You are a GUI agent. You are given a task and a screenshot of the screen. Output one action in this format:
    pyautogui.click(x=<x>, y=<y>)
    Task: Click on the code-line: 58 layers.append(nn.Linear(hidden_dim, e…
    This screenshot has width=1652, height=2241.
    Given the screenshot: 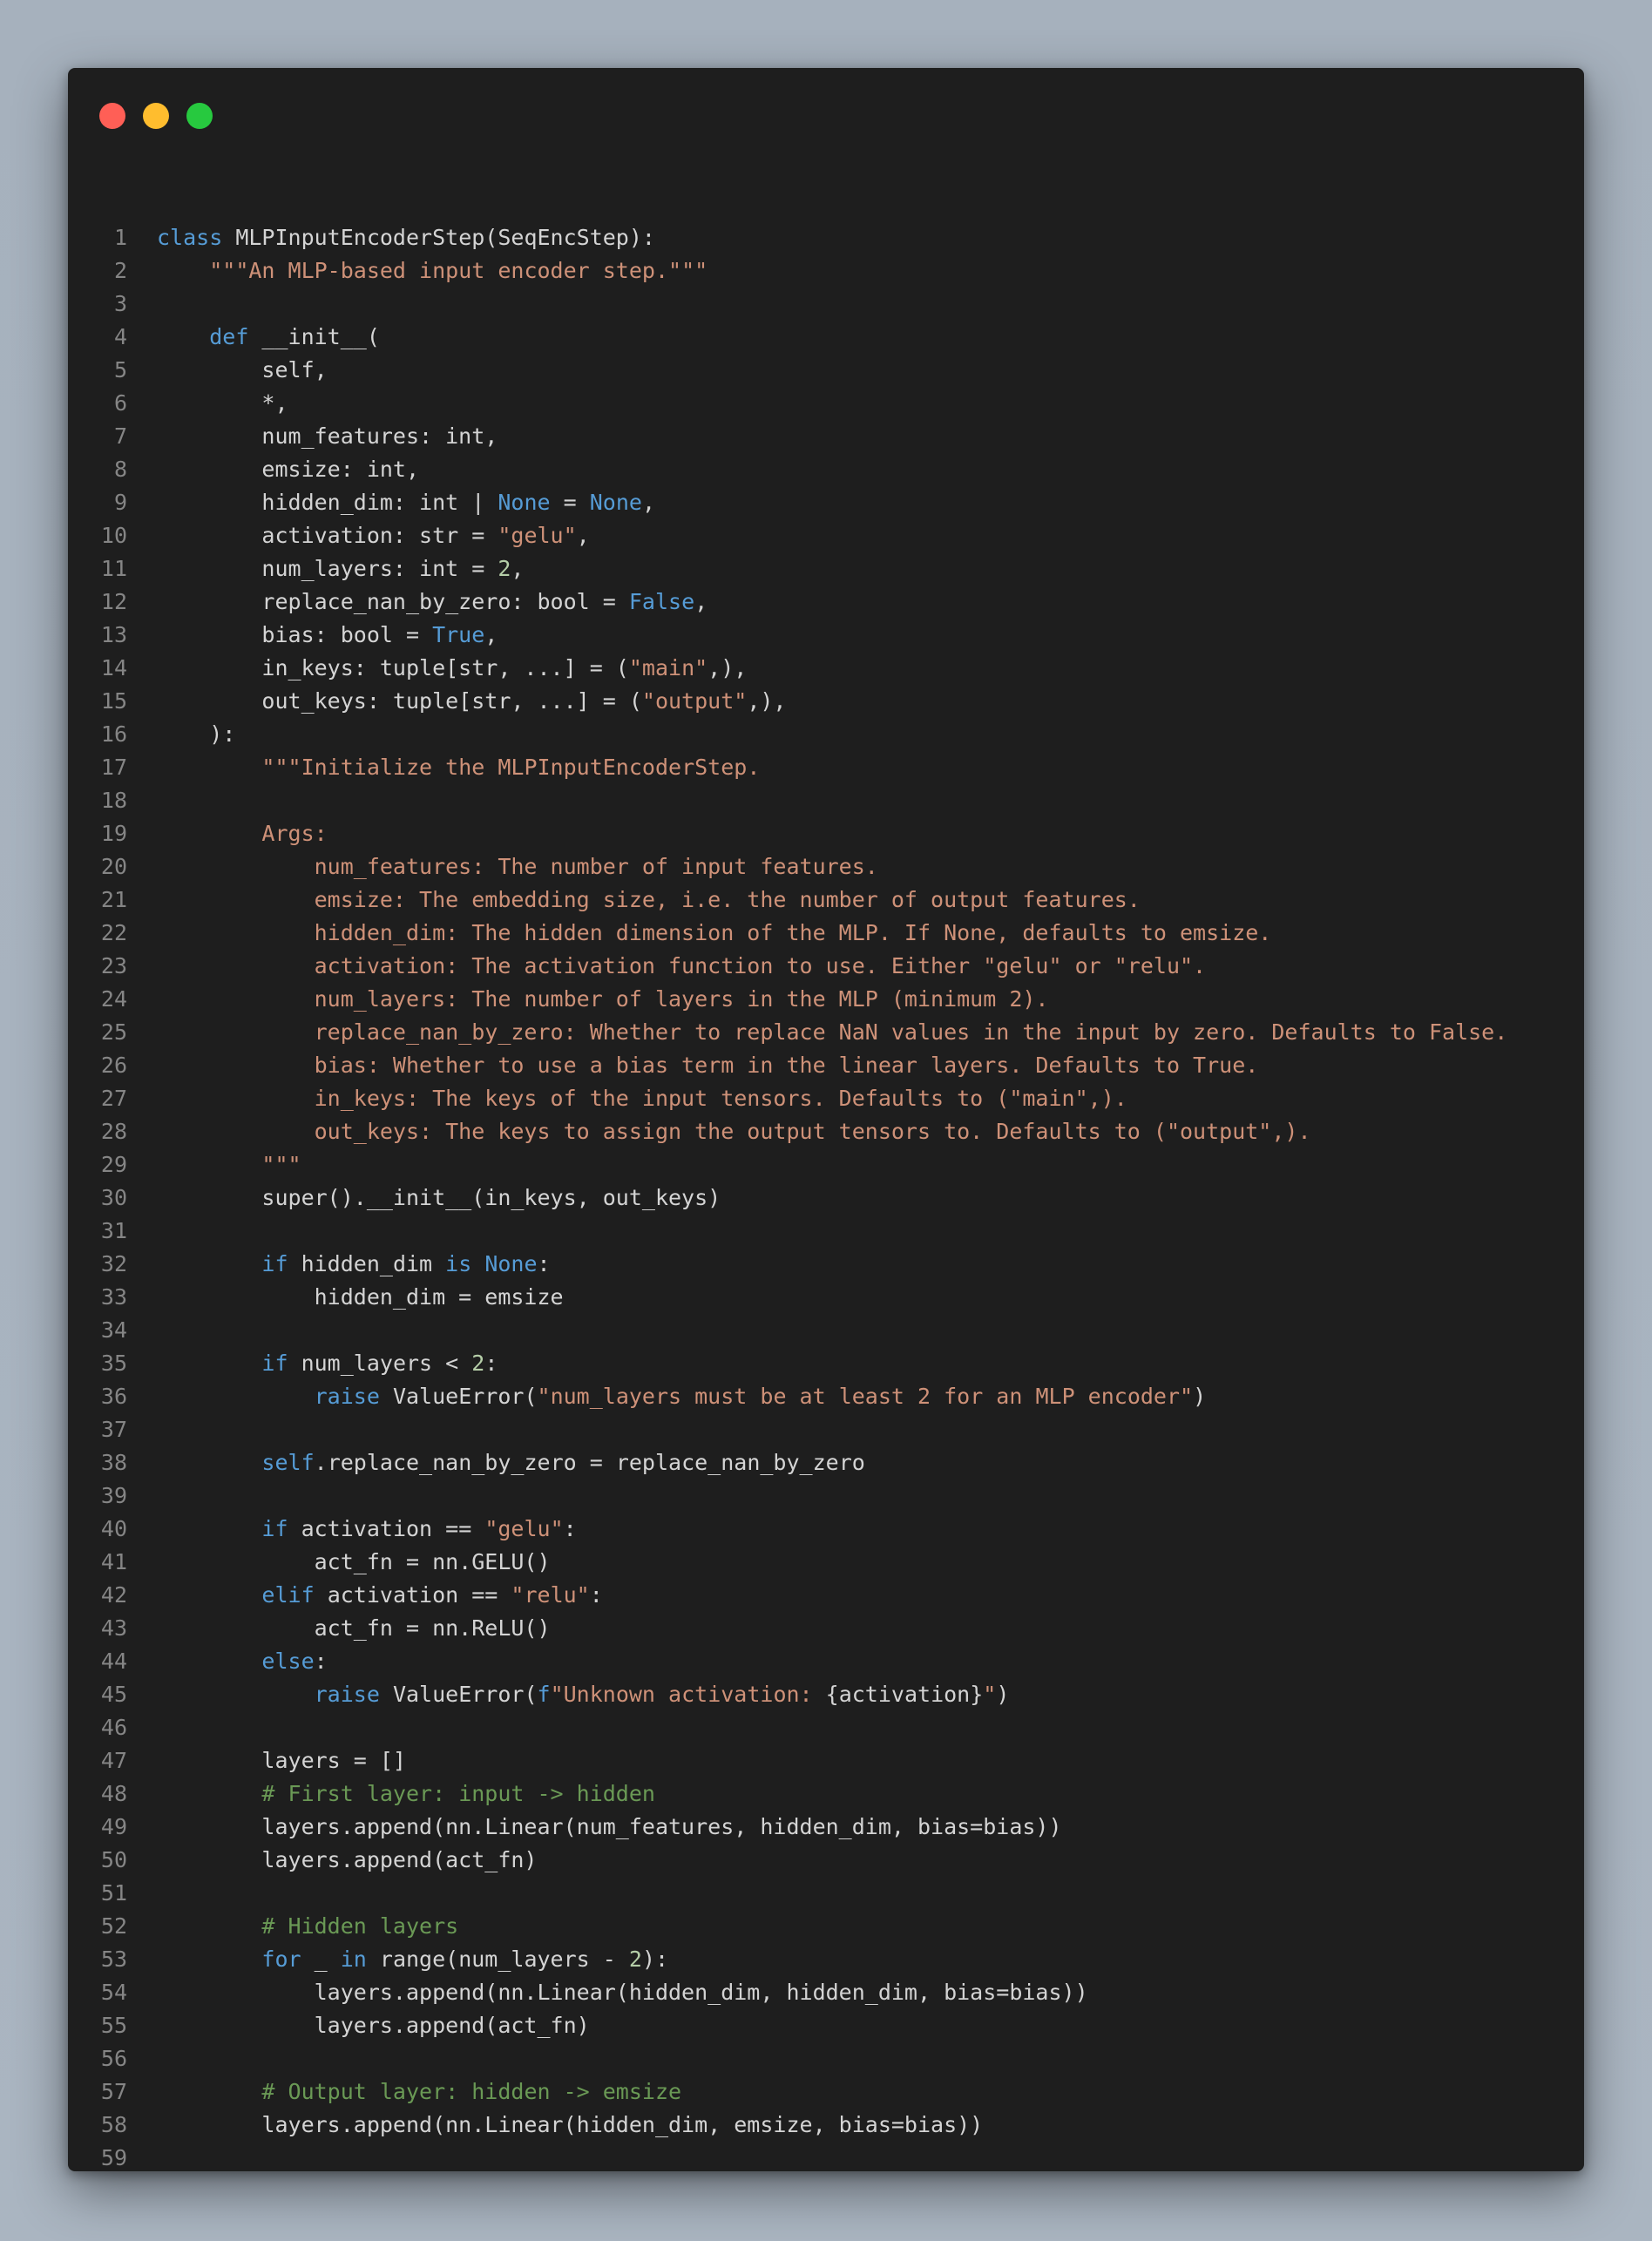 What is the action you would take?
    pyautogui.click(x=826, y=2125)
    